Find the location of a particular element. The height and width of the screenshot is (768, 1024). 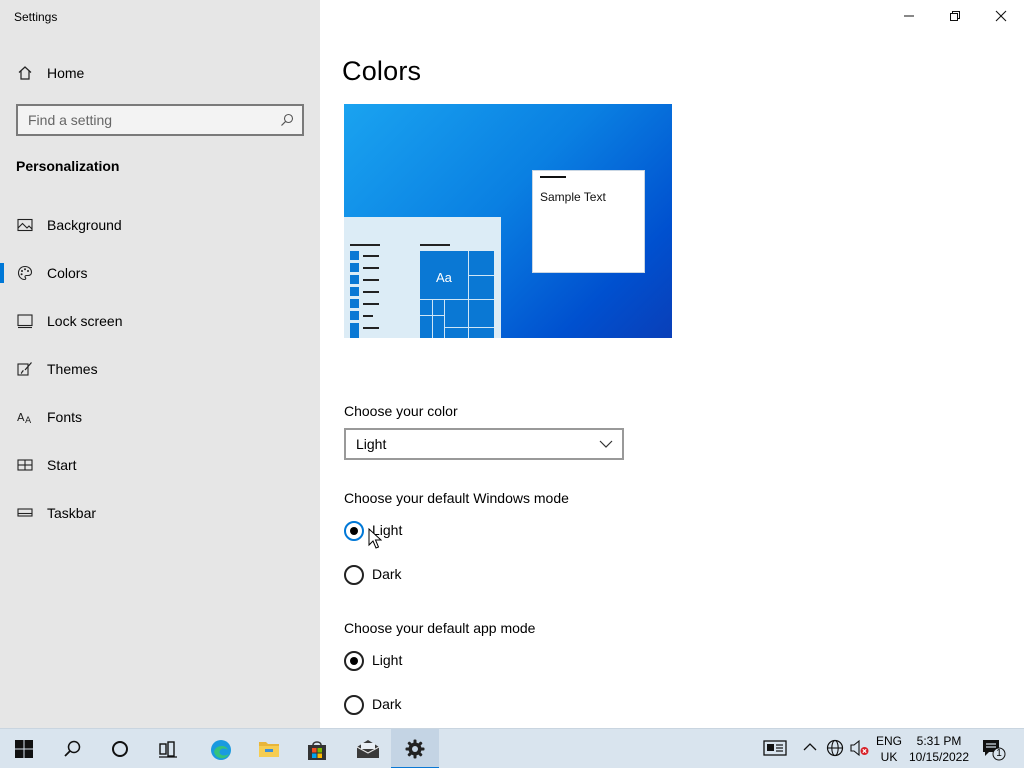

home-label: Home is located at coordinates (66, 73).